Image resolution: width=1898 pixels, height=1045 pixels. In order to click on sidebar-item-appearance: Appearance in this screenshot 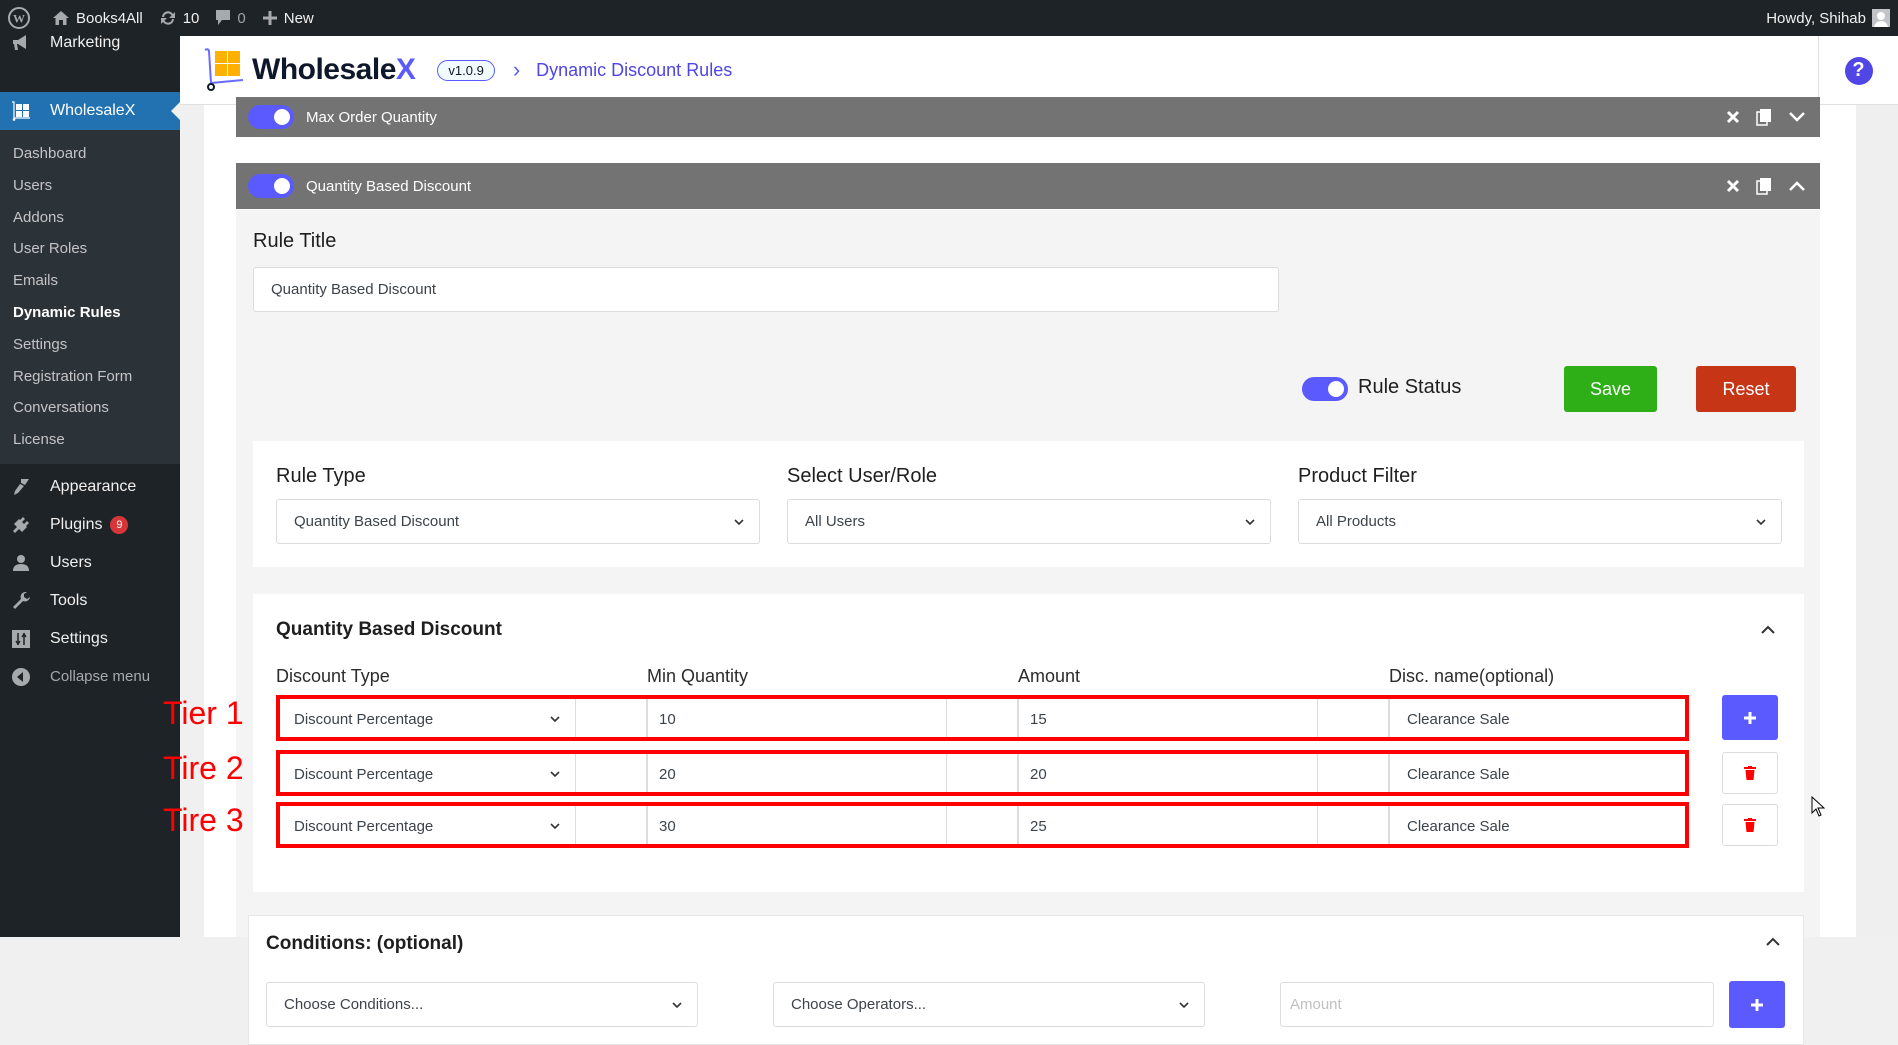, I will do `click(90, 487)`.